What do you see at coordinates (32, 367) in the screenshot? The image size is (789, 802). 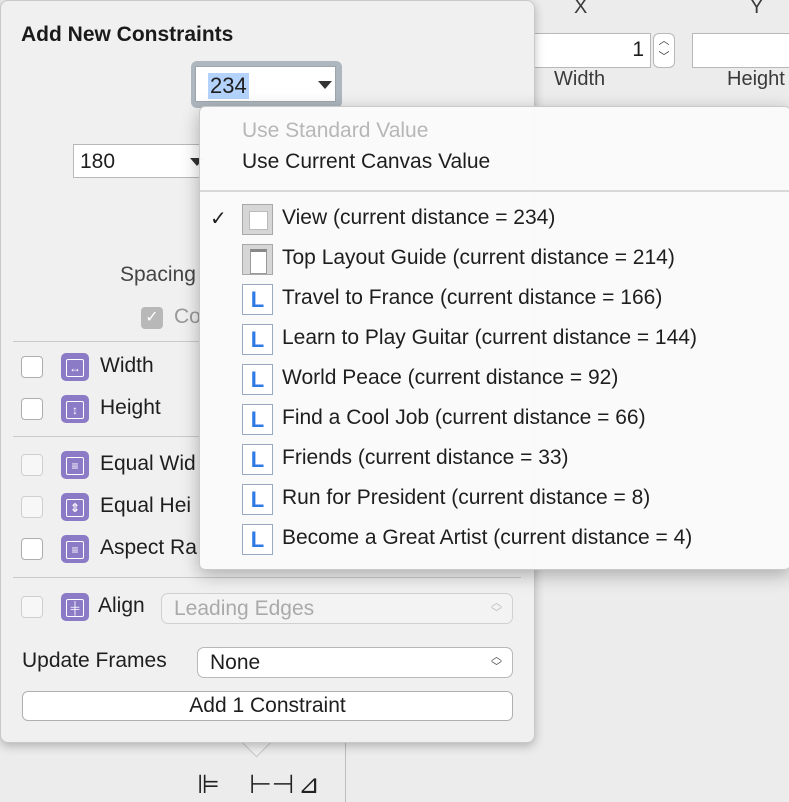 I see `width-checkbox` at bounding box center [32, 367].